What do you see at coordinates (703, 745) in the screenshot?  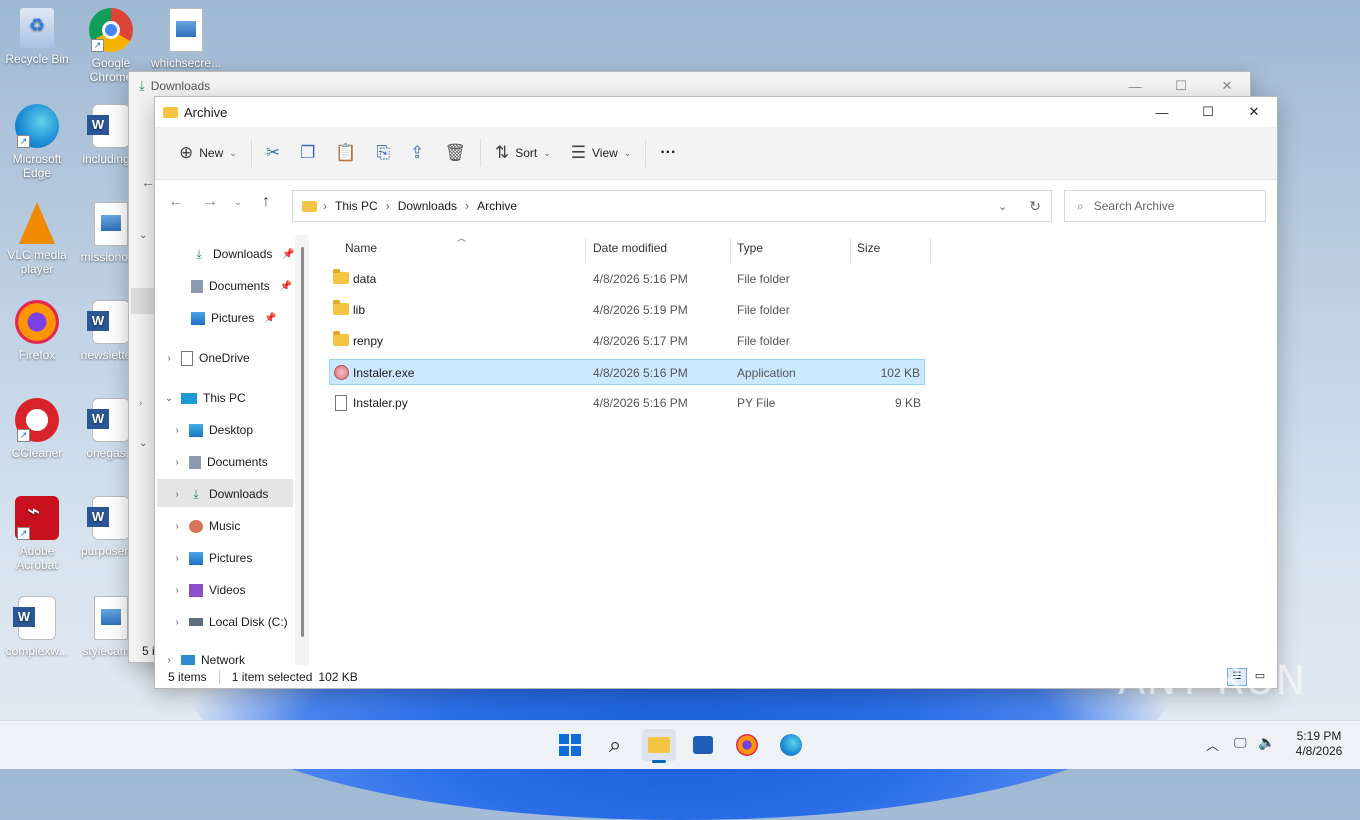 I see `taskbar-store` at bounding box center [703, 745].